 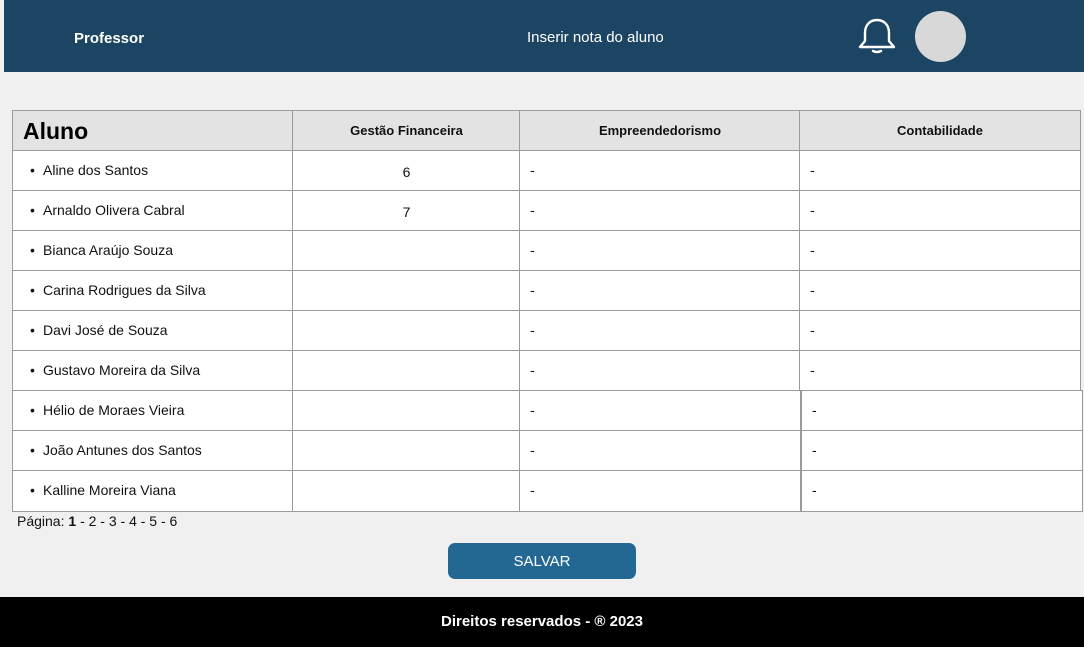 What do you see at coordinates (114, 210) in the screenshot?
I see `student-name: Arnaldo Olivera Cabral` at bounding box center [114, 210].